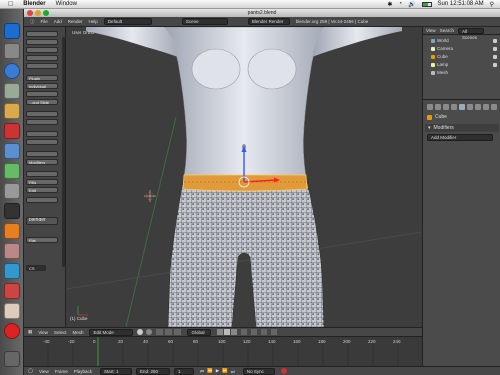 The width and height of the screenshot is (500, 375). Describe the element at coordinates (43, 332) in the screenshot. I see `menu-view: View` at that location.